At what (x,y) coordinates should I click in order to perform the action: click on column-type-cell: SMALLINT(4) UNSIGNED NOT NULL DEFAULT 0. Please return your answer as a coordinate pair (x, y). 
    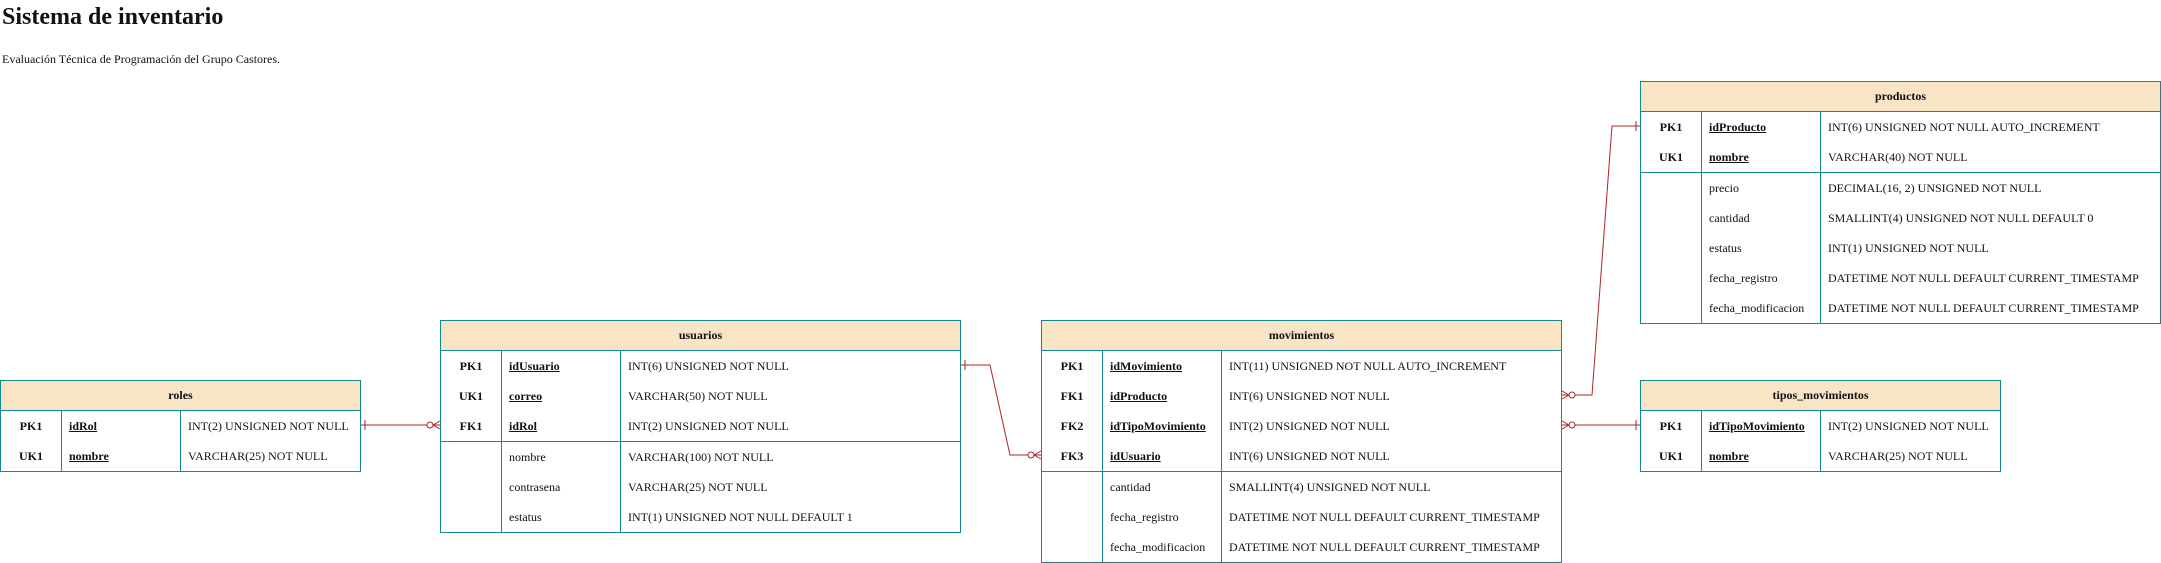
    Looking at the image, I should click on (1961, 218).